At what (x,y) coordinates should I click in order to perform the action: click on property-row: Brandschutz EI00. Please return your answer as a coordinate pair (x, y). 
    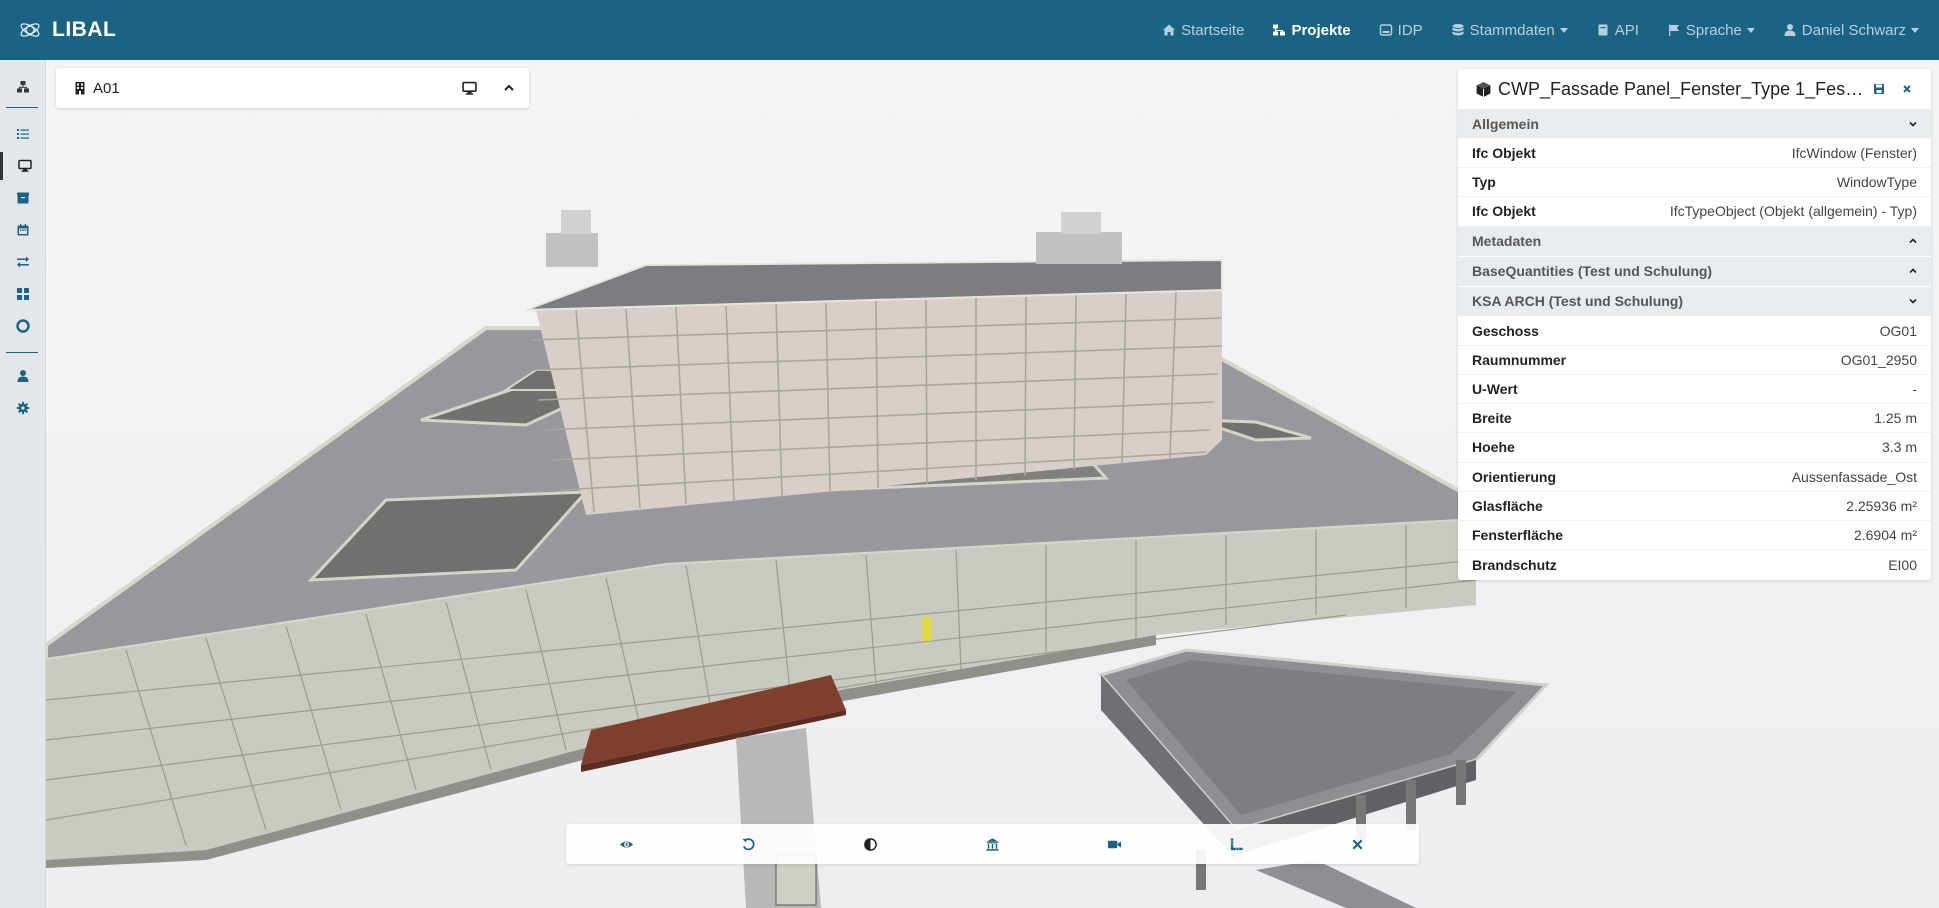
    Looking at the image, I should click on (1694, 564).